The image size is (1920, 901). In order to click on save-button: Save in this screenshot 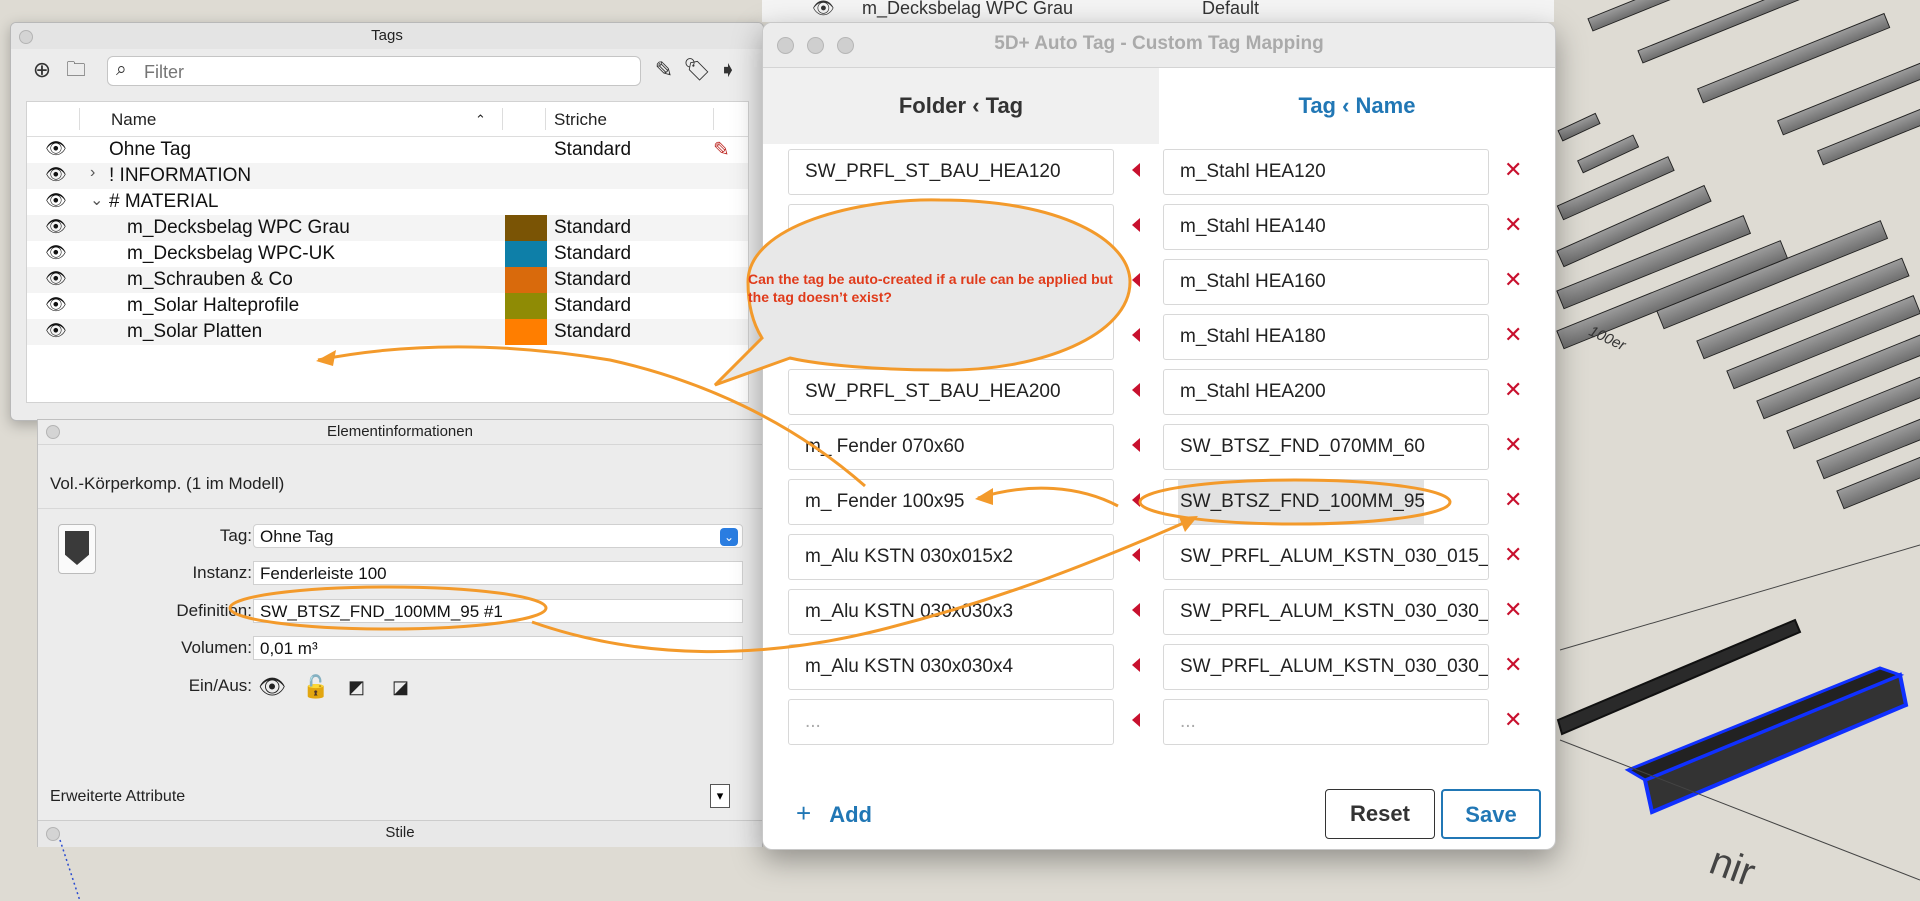, I will do `click(1491, 814)`.